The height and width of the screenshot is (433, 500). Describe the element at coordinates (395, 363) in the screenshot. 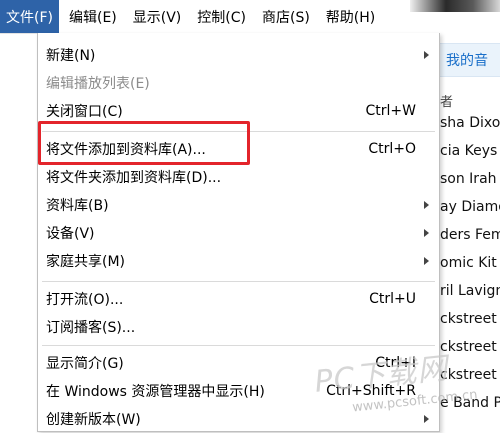

I see `shortcut-label: Ctrl+I` at that location.